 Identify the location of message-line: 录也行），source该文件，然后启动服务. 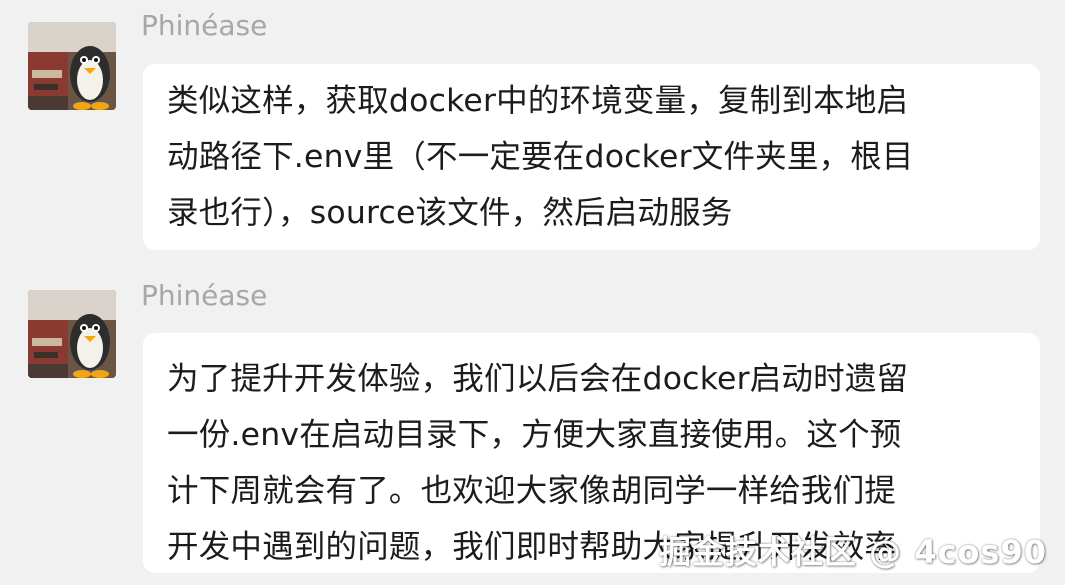
(450, 213).